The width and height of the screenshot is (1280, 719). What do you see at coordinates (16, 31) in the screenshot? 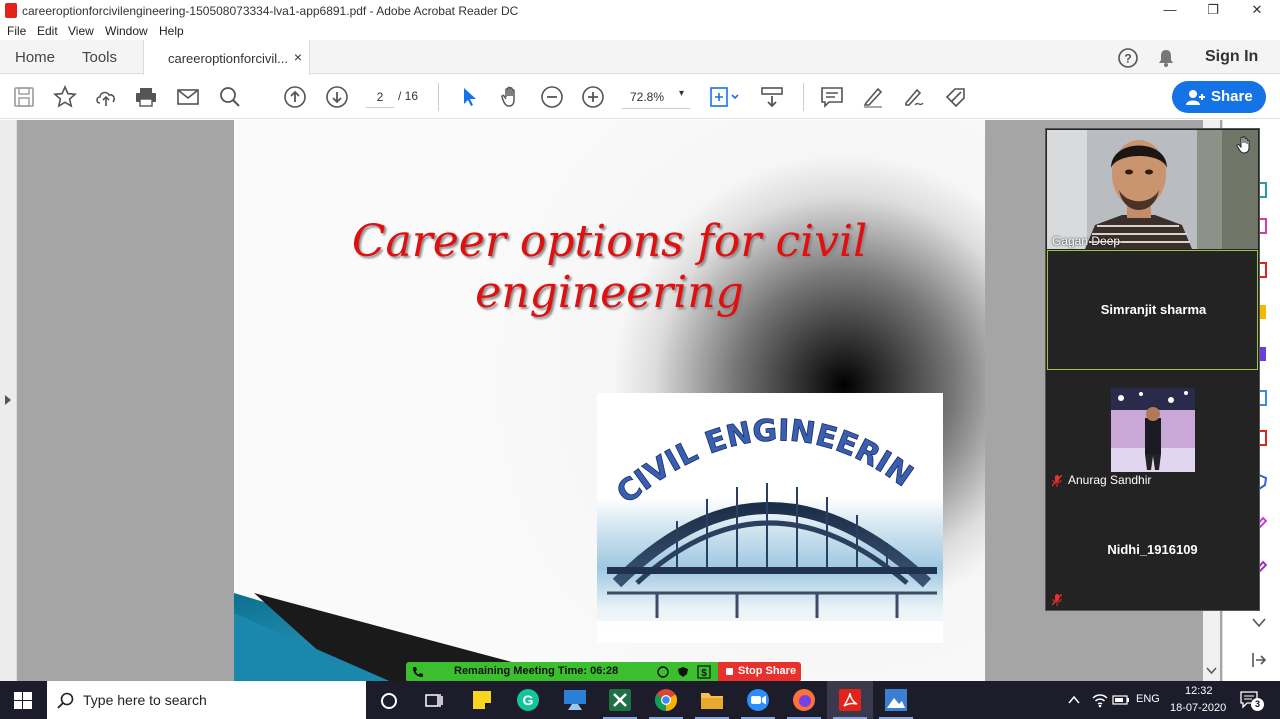
I see `menu-file: File` at bounding box center [16, 31].